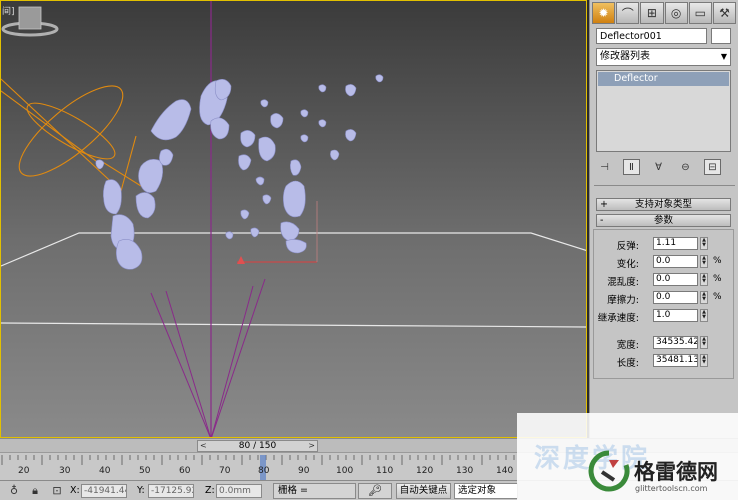  What do you see at coordinates (676, 13) in the screenshot?
I see `motion-icon: ◎` at bounding box center [676, 13].